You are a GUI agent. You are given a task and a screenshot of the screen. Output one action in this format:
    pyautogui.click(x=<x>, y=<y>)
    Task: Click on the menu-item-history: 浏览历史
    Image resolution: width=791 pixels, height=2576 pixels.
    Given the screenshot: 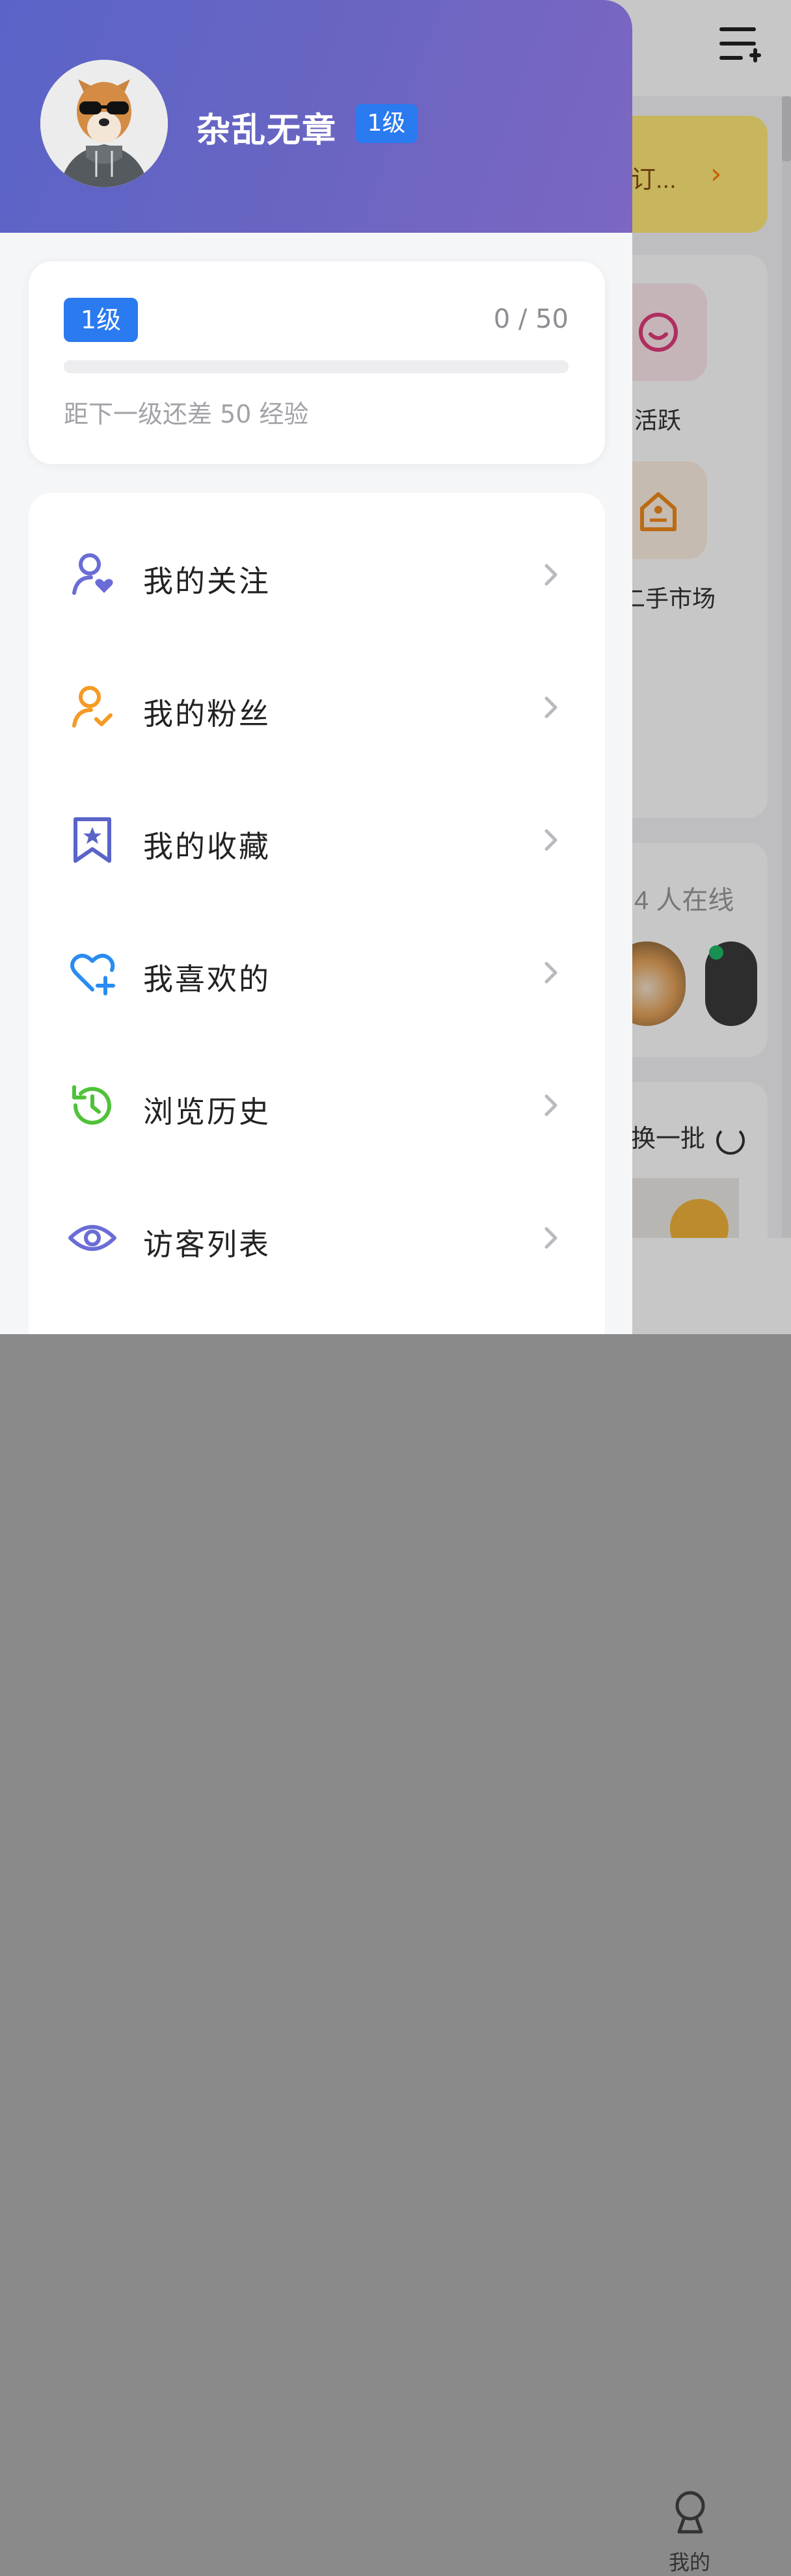 What is the action you would take?
    pyautogui.click(x=317, y=1106)
    